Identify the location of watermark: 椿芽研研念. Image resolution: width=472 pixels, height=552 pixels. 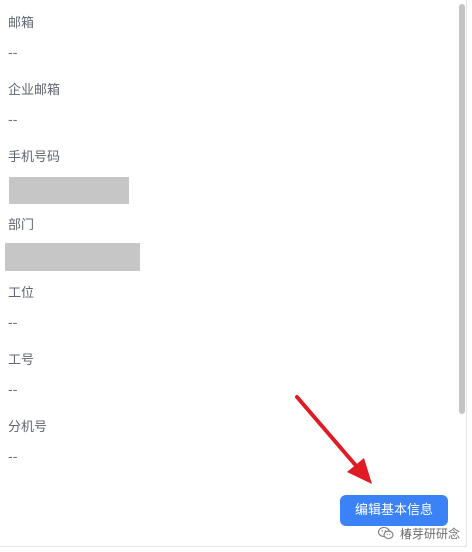
(419, 533).